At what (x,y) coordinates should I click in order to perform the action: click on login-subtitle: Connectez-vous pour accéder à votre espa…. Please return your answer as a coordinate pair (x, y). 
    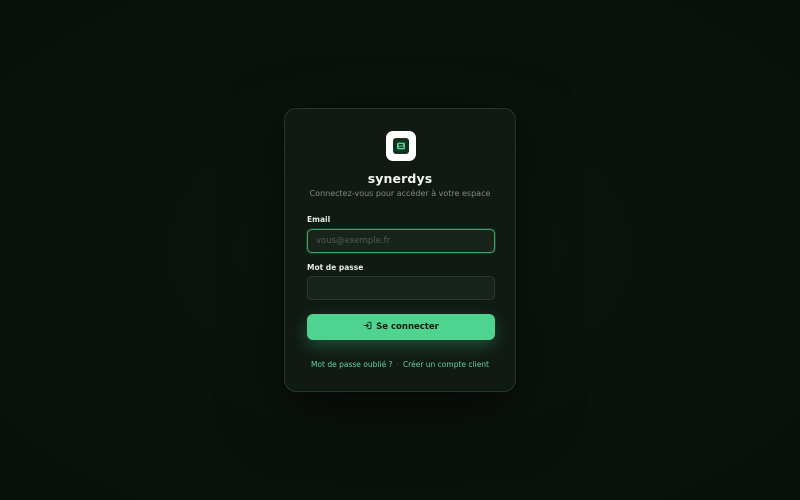
    Looking at the image, I should click on (400, 193).